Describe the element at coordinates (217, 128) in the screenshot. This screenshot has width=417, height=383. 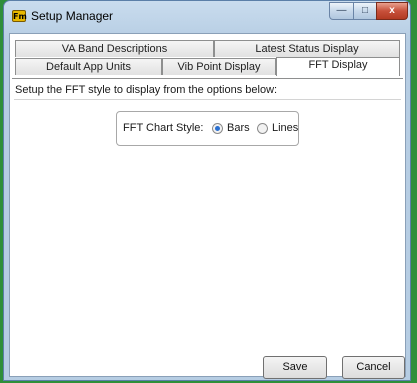
I see `radio-bars` at that location.